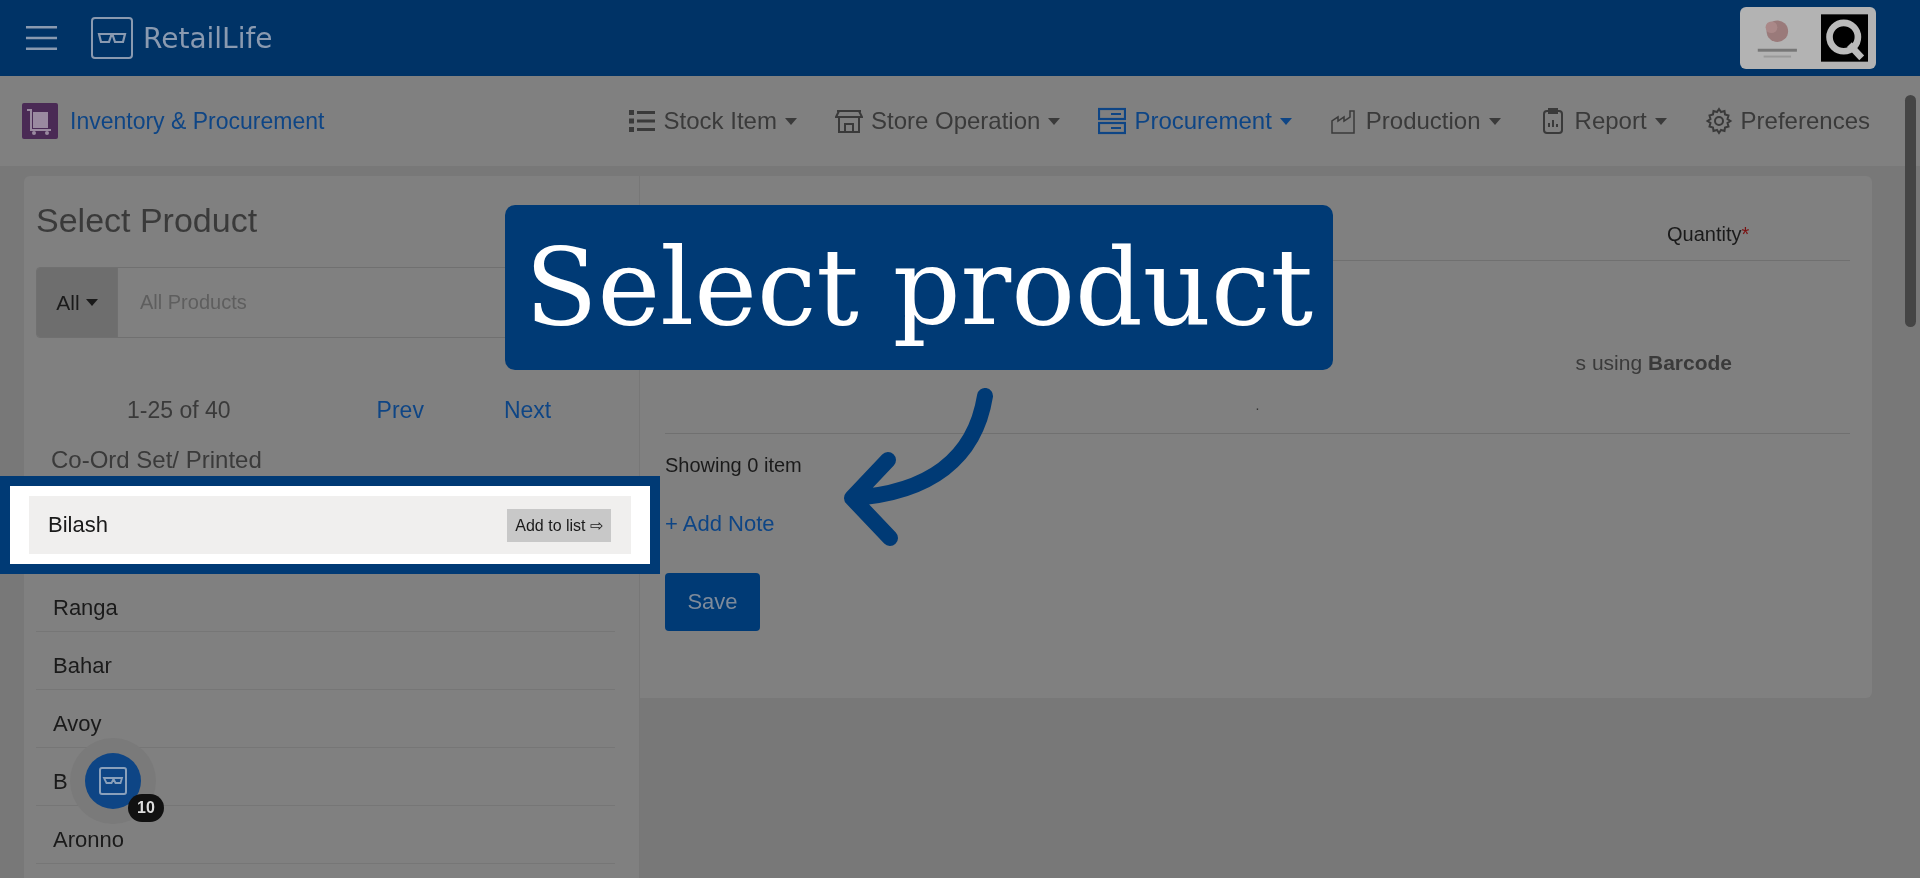  I want to click on module-title: Inventory & Procurement, so click(197, 121).